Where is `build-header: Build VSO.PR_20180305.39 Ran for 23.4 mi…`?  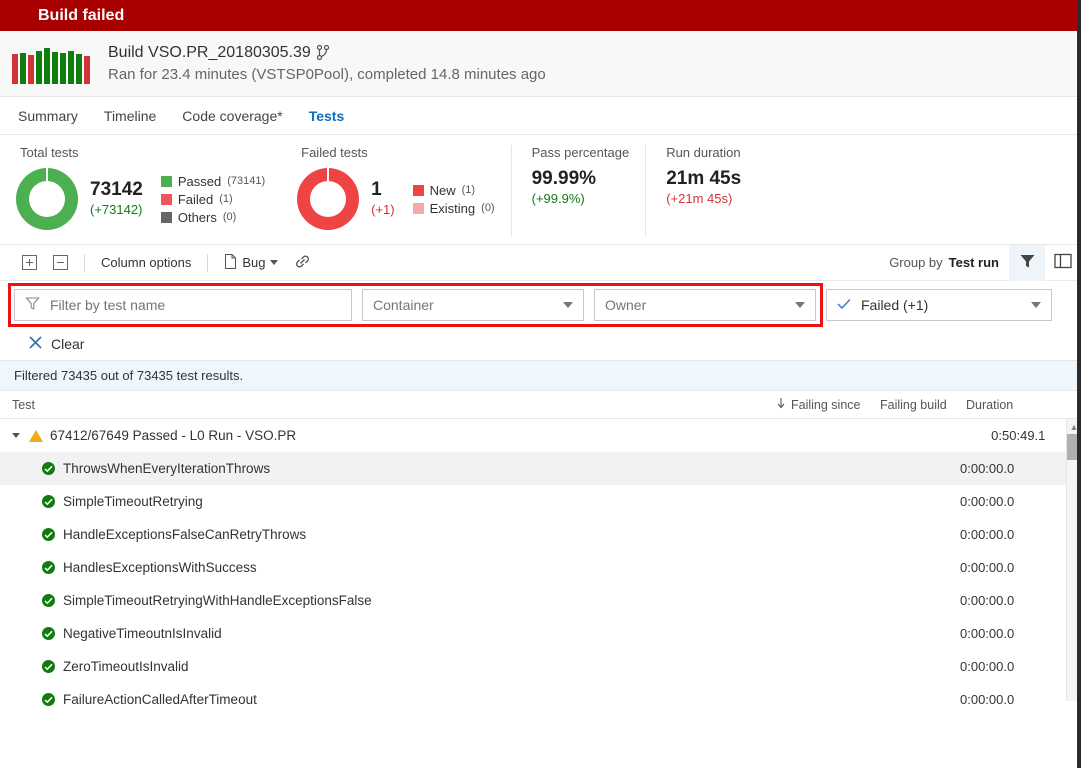
build-header: Build VSO.PR_20180305.39 Ran for 23.4 mi… is located at coordinates (540, 64).